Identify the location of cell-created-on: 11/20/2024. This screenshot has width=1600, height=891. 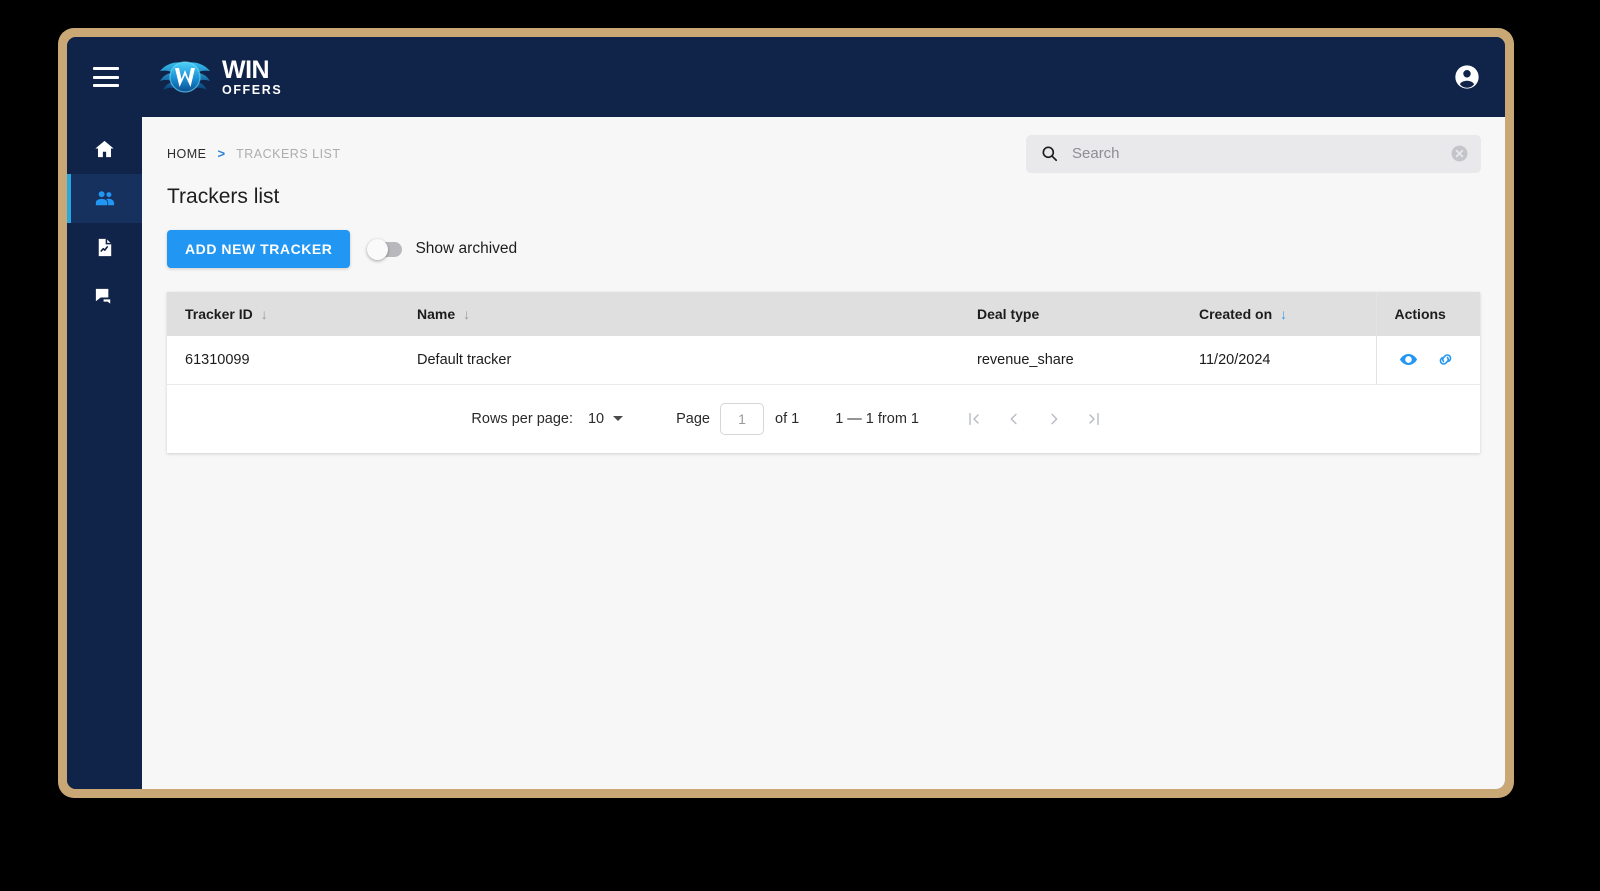
(1235, 359).